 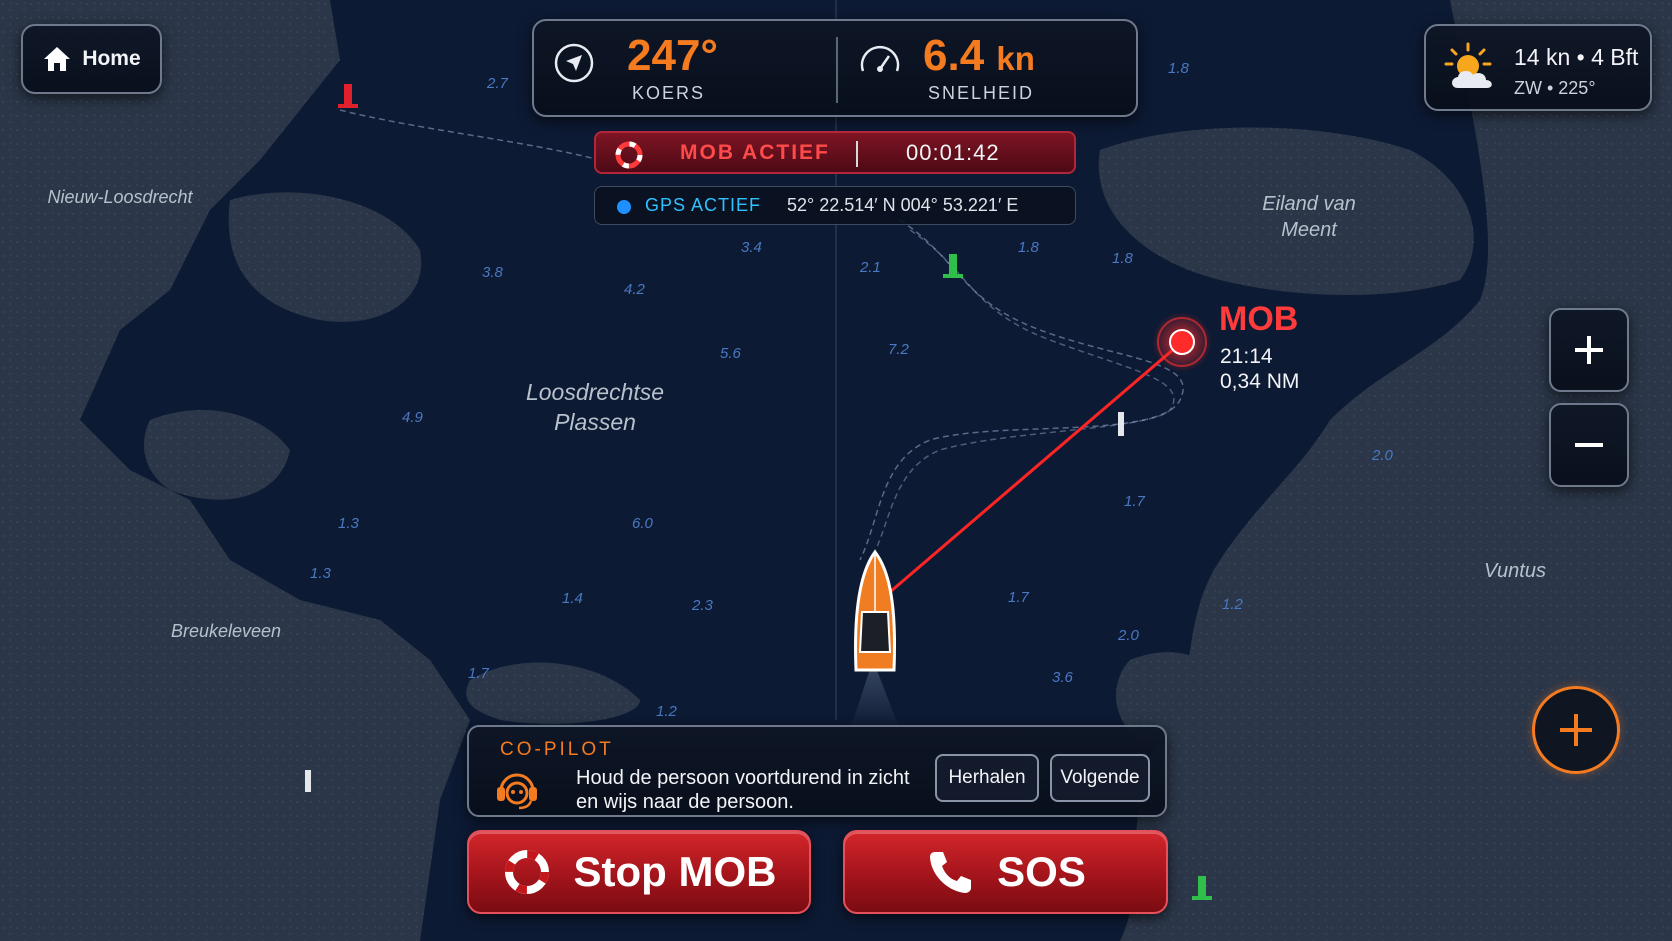 What do you see at coordinates (673, 55) in the screenshot?
I see `heading-value: 247°` at bounding box center [673, 55].